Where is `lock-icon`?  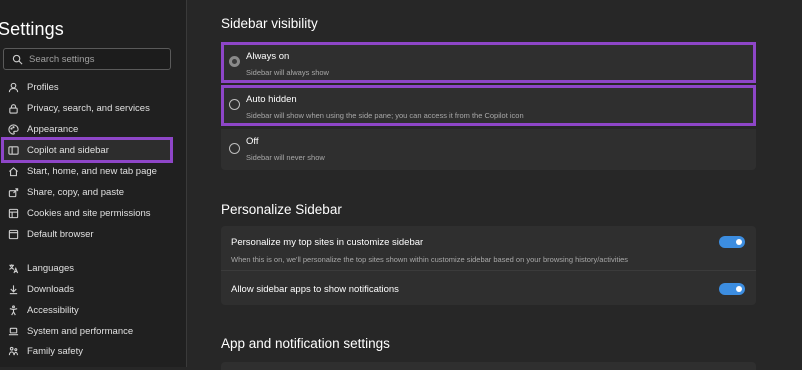 lock-icon is located at coordinates (13, 108).